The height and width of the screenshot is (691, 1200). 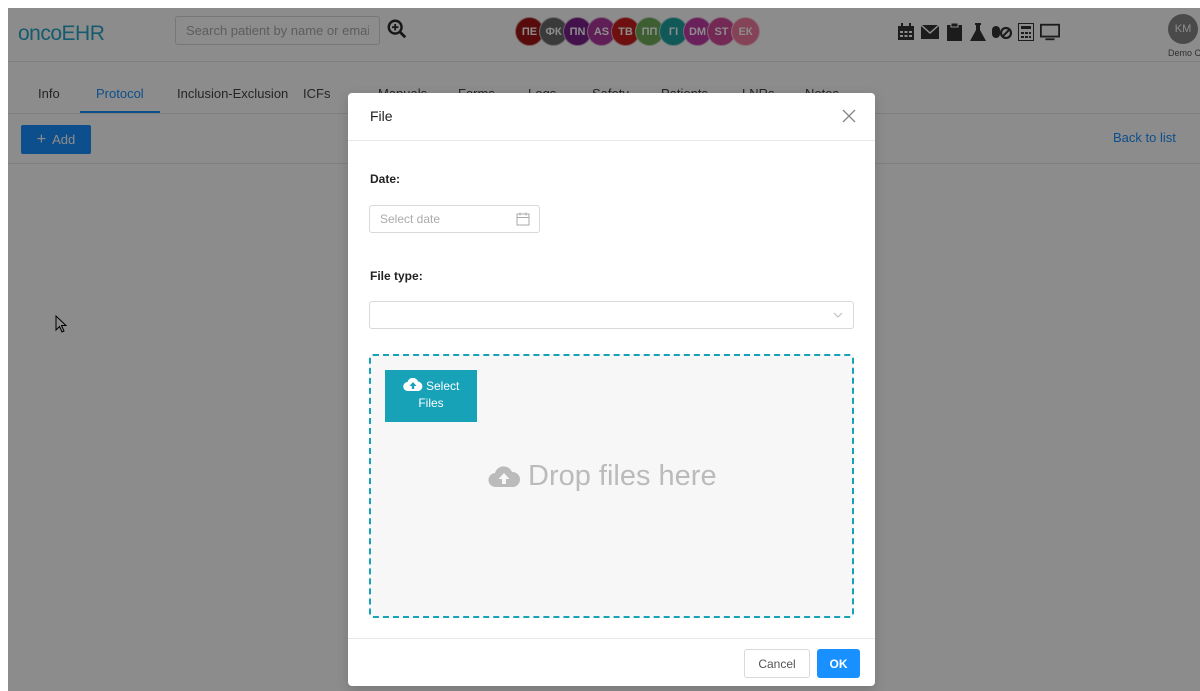 I want to click on date-placeholder: Select date, so click(x=410, y=219).